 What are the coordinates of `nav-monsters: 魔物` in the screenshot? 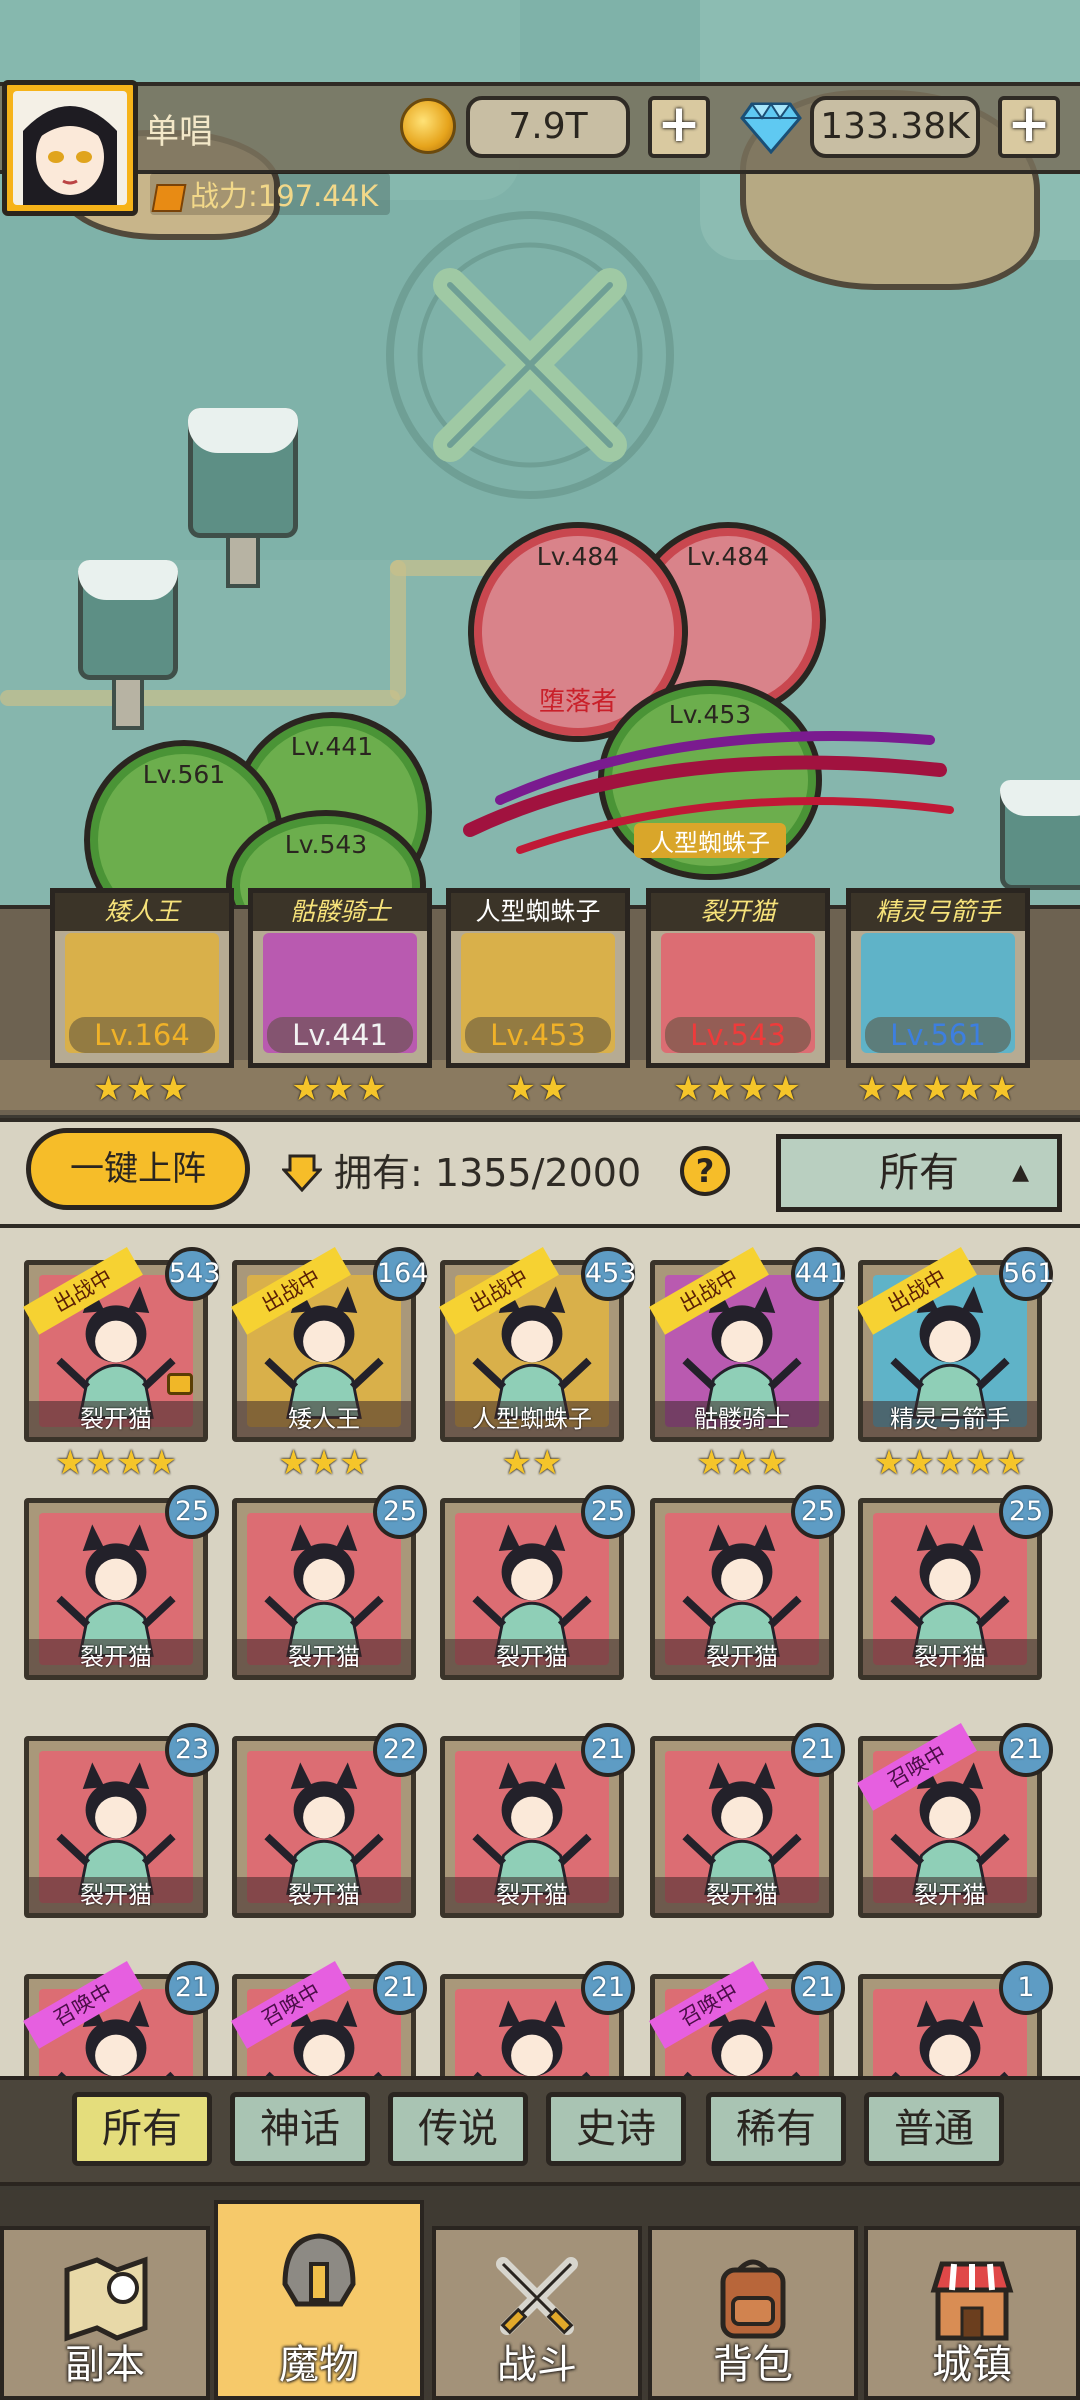 It's located at (319, 2300).